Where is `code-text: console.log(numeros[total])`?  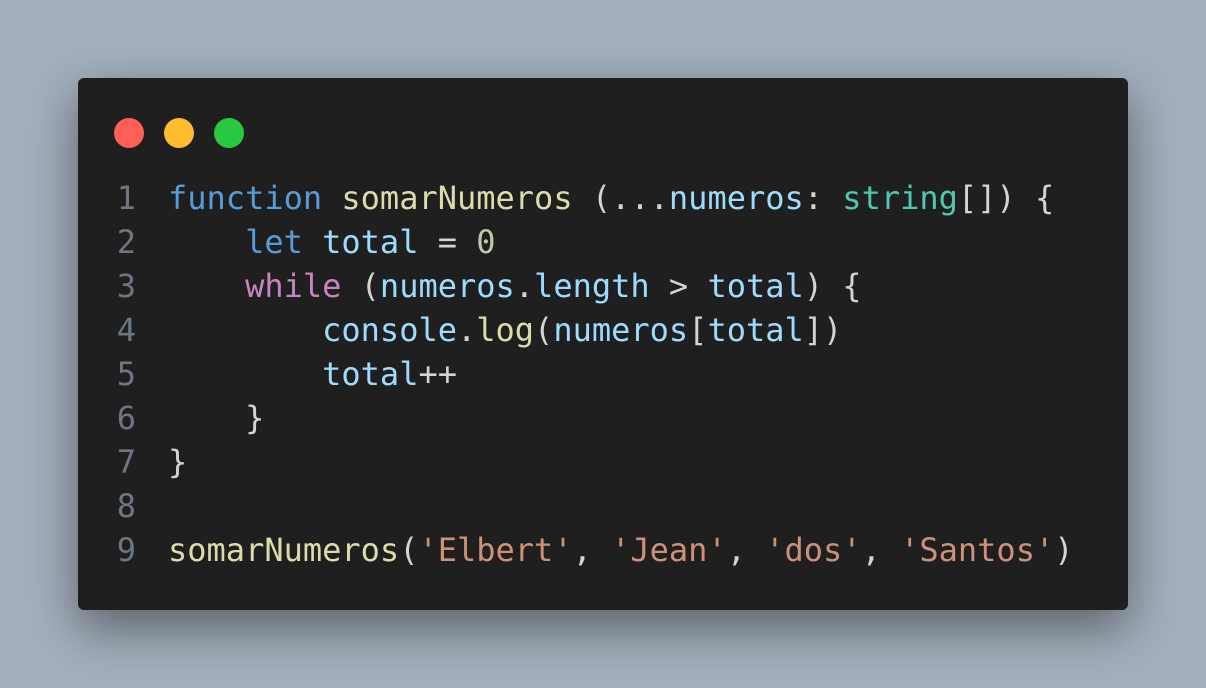 code-text: console.log(numeros[total]) is located at coordinates (505, 330).